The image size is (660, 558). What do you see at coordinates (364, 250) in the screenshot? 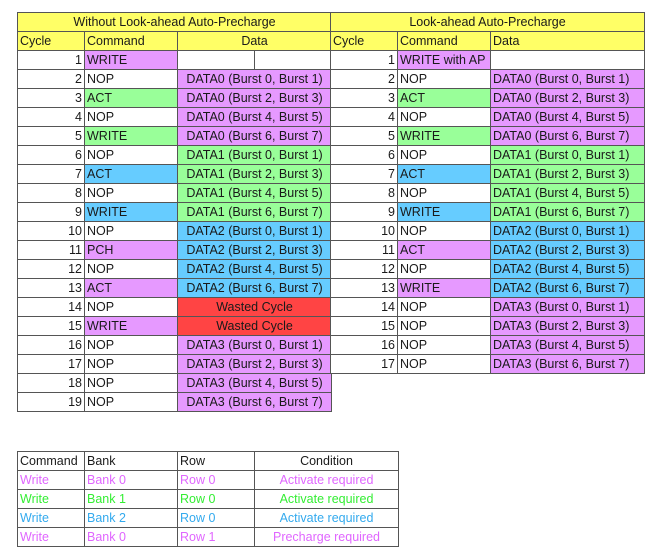
I see `cycle-cell: 11` at bounding box center [364, 250].